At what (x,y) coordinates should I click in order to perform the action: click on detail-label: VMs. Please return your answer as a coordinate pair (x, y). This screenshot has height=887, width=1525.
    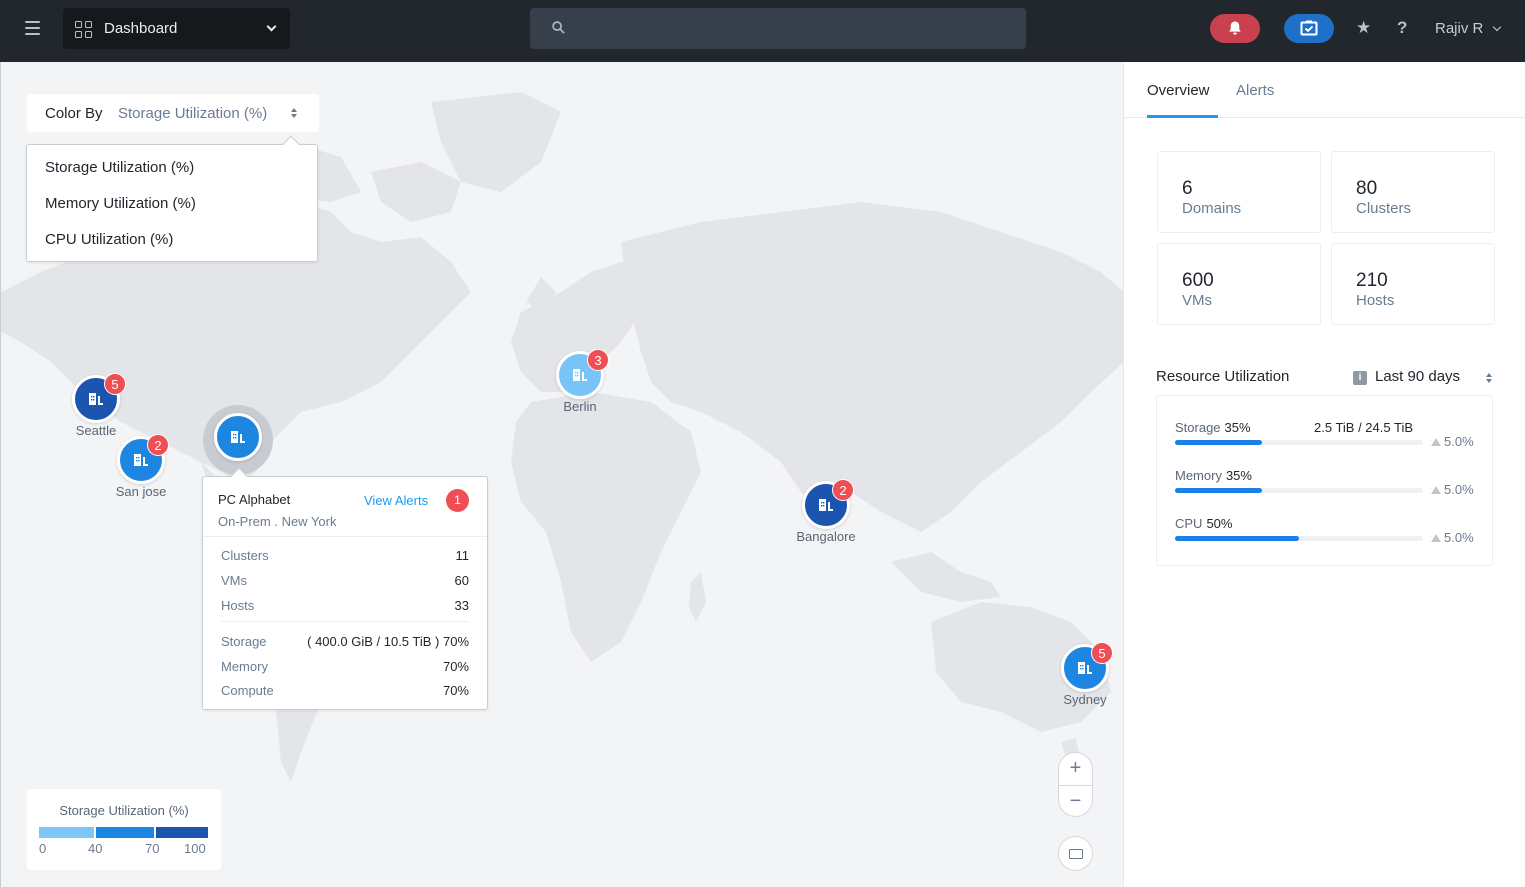
    Looking at the image, I should click on (234, 580).